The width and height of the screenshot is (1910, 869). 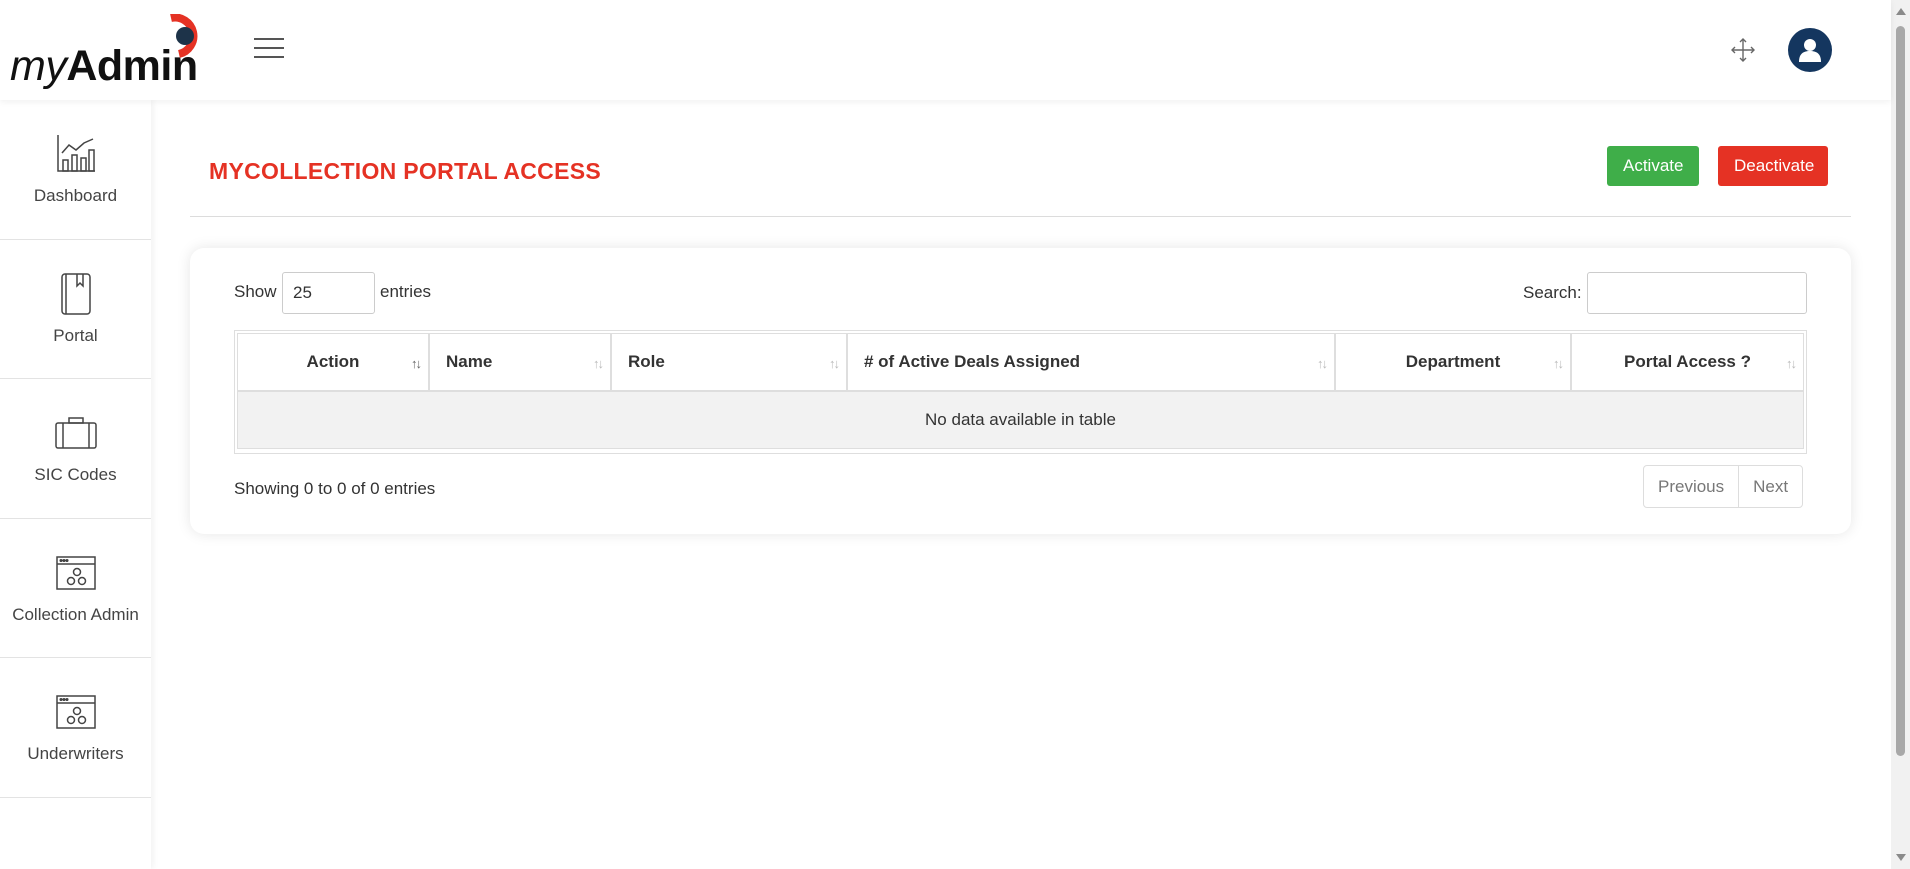 I want to click on search-input, so click(x=1697, y=293).